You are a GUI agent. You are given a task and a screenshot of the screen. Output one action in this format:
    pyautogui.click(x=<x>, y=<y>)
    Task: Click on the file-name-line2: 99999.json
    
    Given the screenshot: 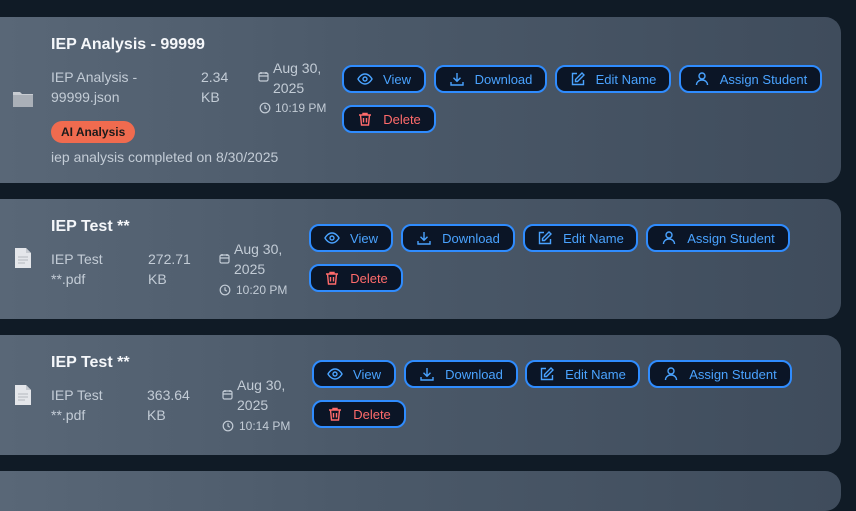 What is the action you would take?
    pyautogui.click(x=85, y=97)
    